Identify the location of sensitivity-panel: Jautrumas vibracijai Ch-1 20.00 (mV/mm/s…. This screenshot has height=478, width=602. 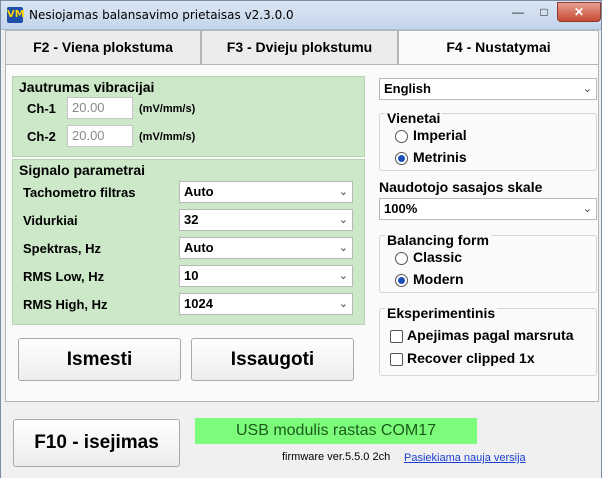
(188, 116).